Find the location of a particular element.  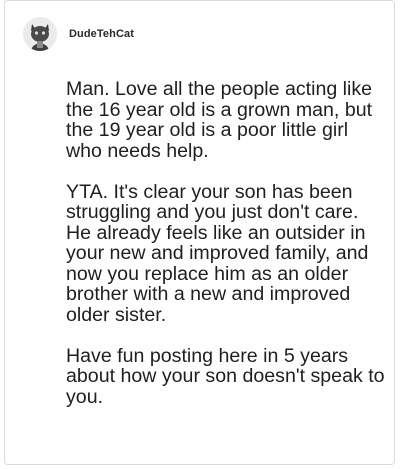

comment-header: DudeTehCat is located at coordinates (78, 34).